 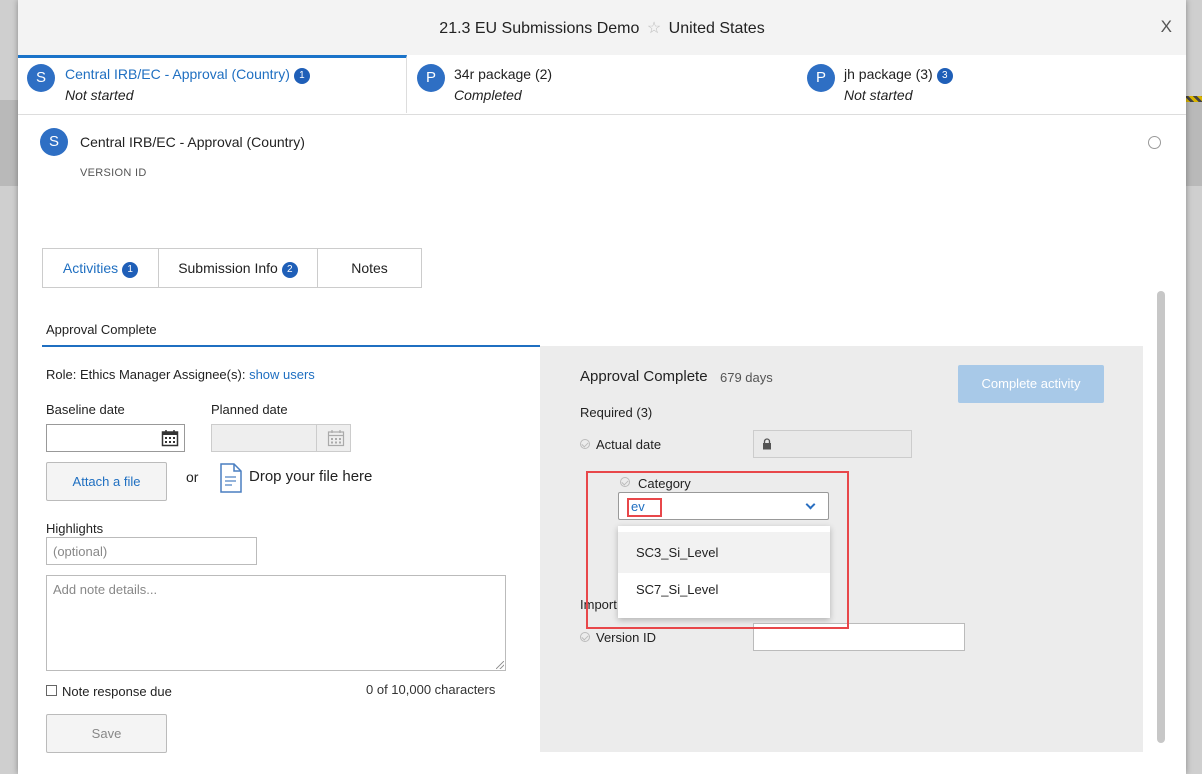 What do you see at coordinates (431, 689) in the screenshot?
I see `character-count: 0 of 10,000 characters` at bounding box center [431, 689].